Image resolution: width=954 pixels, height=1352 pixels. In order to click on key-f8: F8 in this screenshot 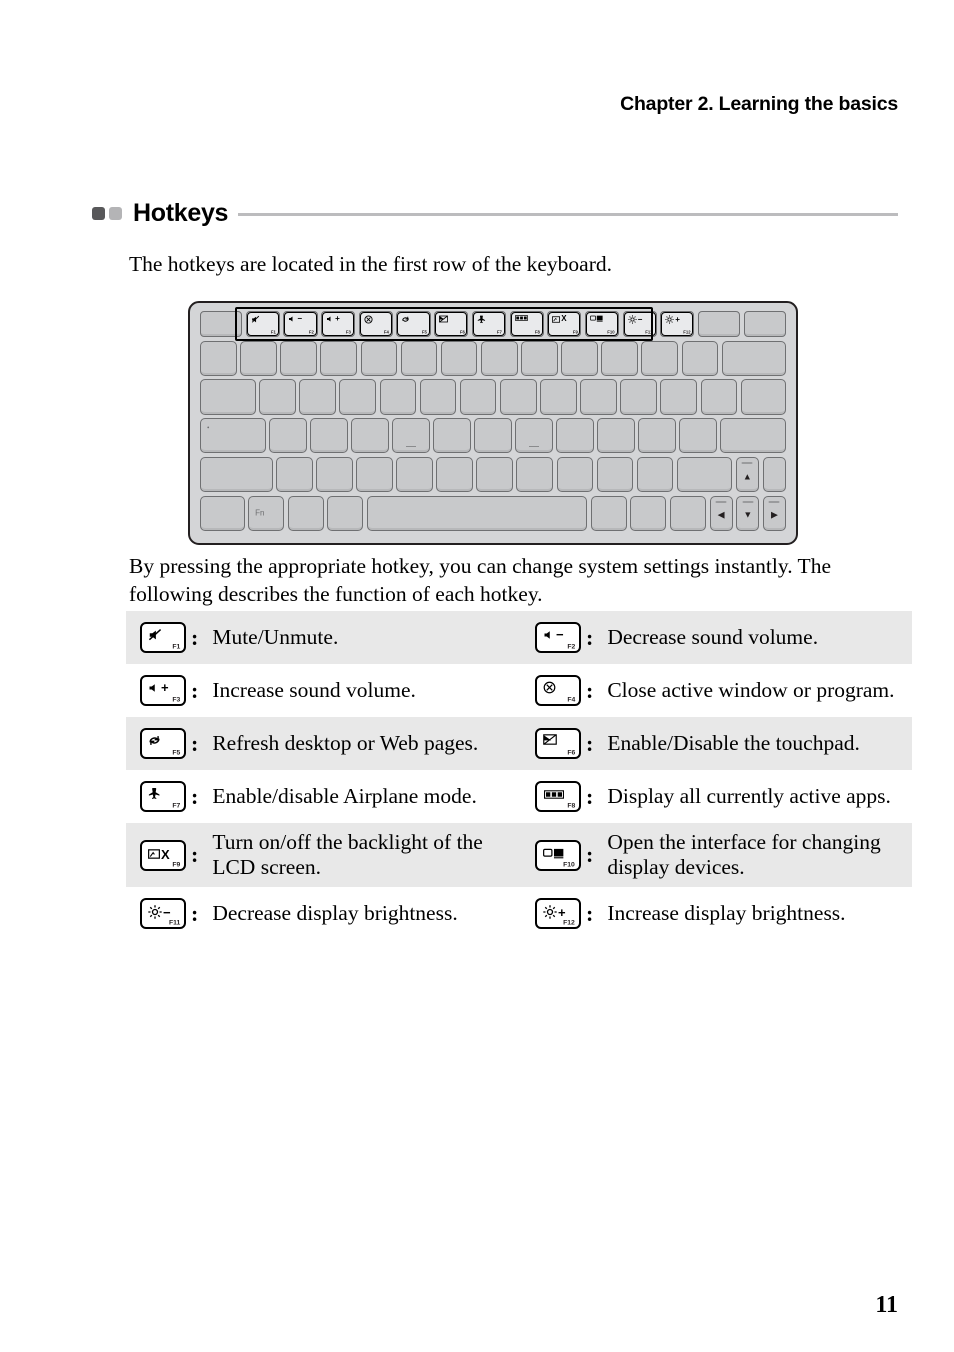, I will do `click(526, 324)`.